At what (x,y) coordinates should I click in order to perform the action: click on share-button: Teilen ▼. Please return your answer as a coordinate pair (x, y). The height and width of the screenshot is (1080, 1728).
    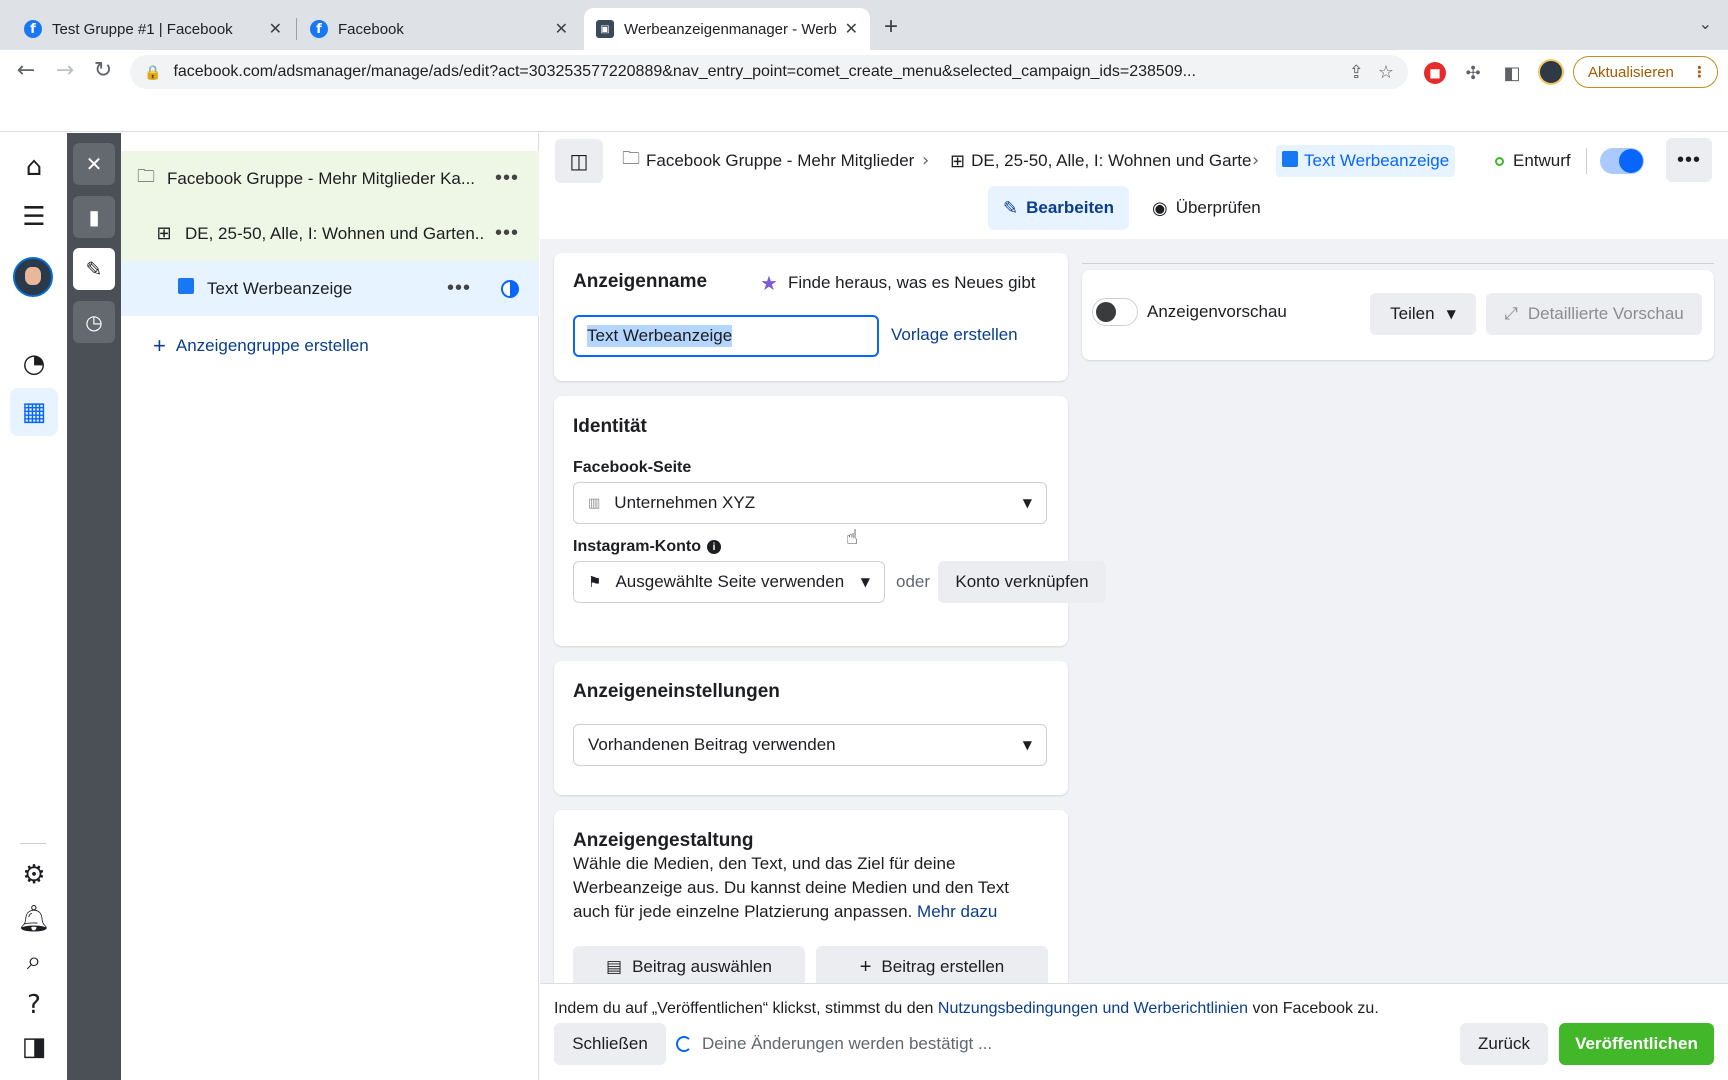
    Looking at the image, I should click on (1423, 314).